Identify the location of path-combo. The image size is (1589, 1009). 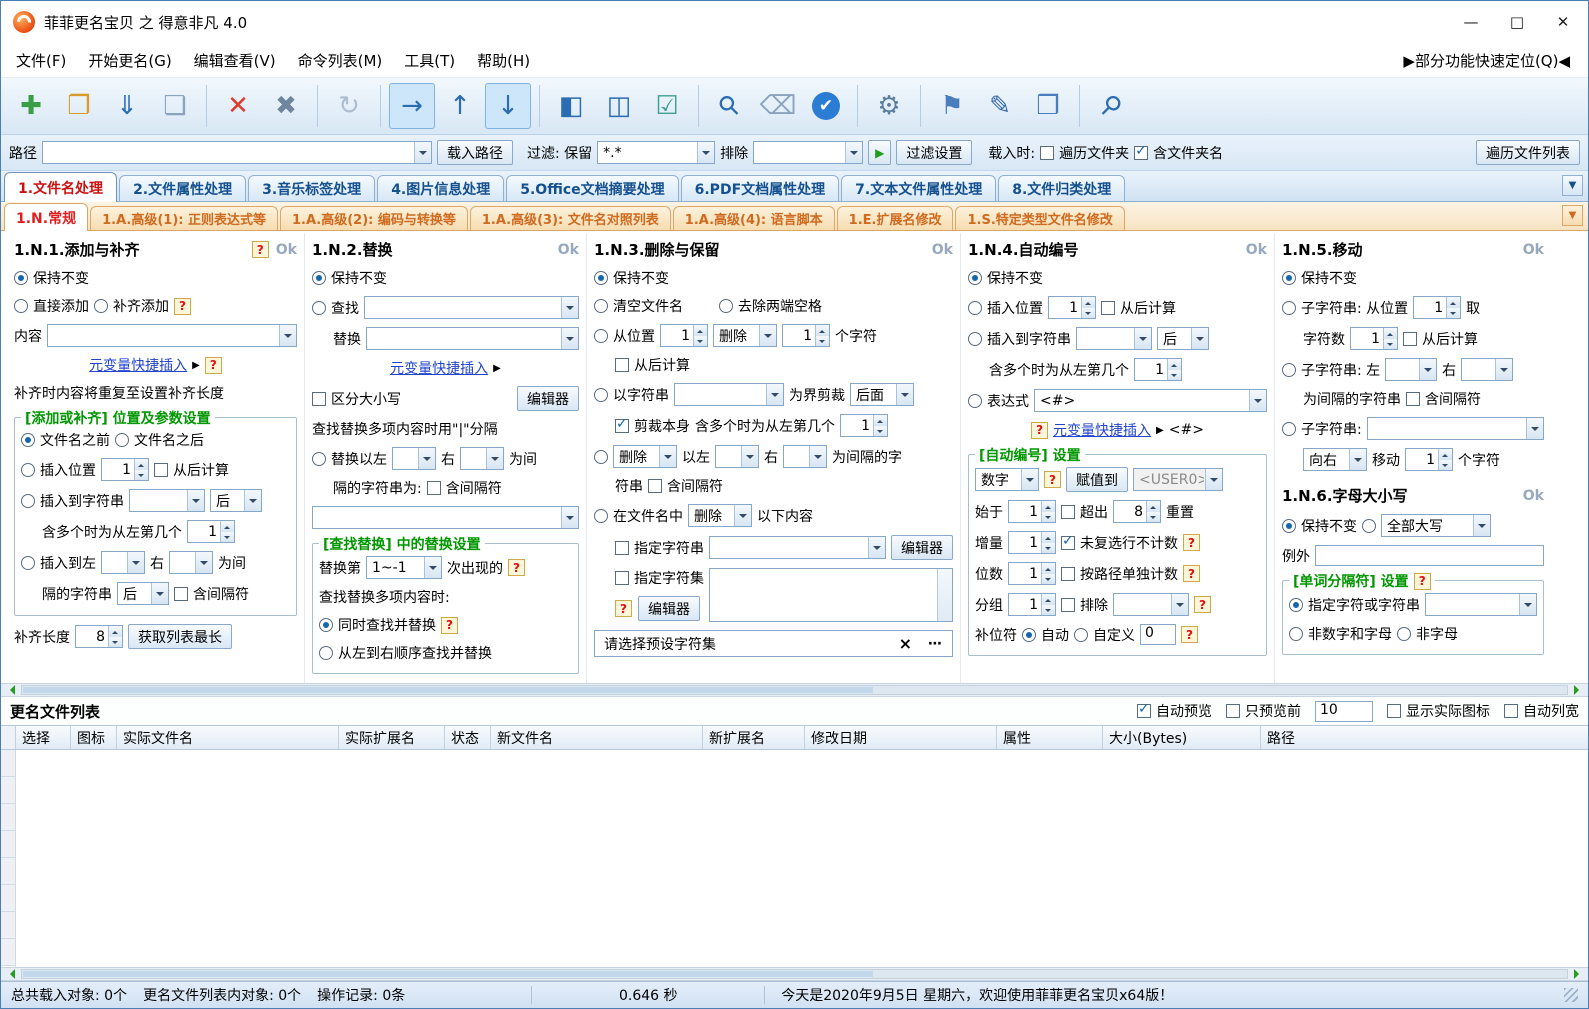
(237, 152).